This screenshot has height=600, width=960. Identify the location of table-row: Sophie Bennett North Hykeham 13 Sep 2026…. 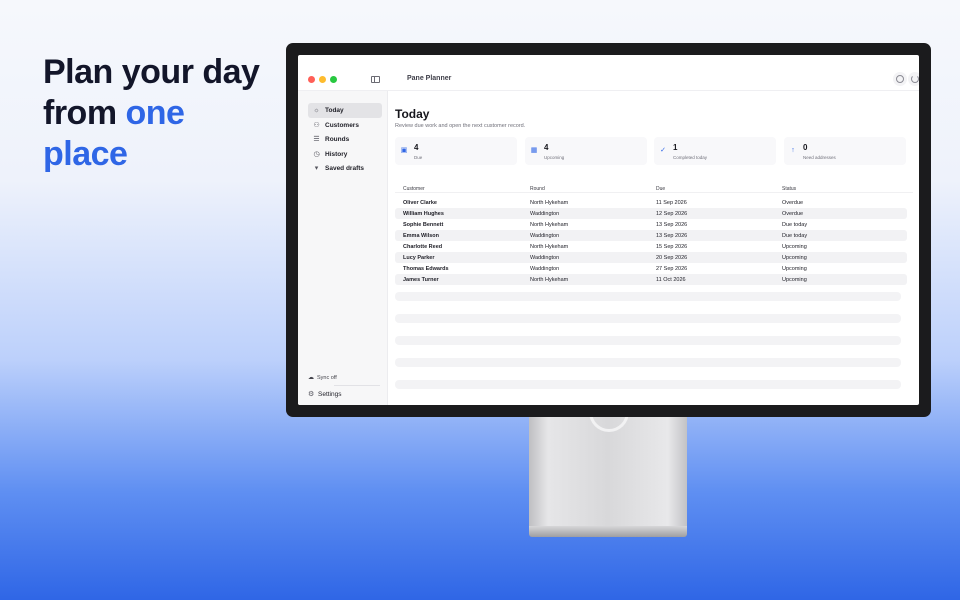
(651, 224).